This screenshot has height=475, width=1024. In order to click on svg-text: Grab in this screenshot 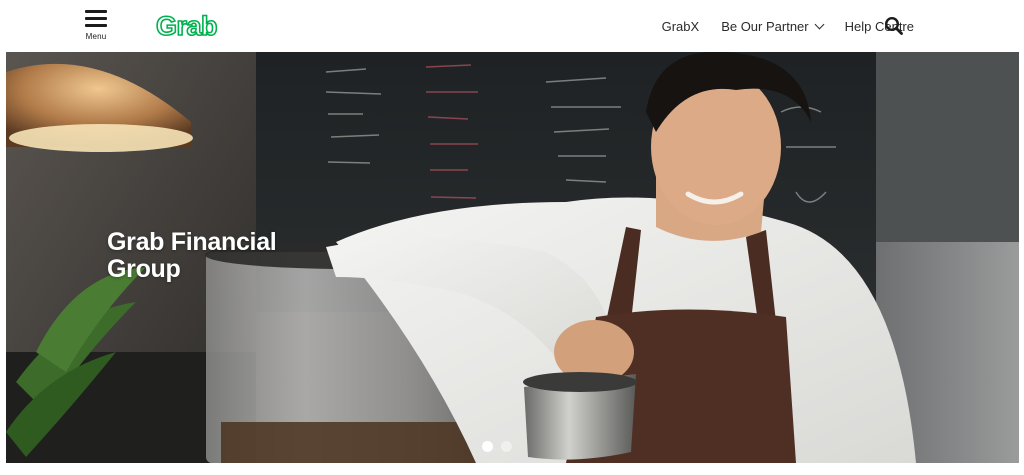, I will do `click(186, 26)`.